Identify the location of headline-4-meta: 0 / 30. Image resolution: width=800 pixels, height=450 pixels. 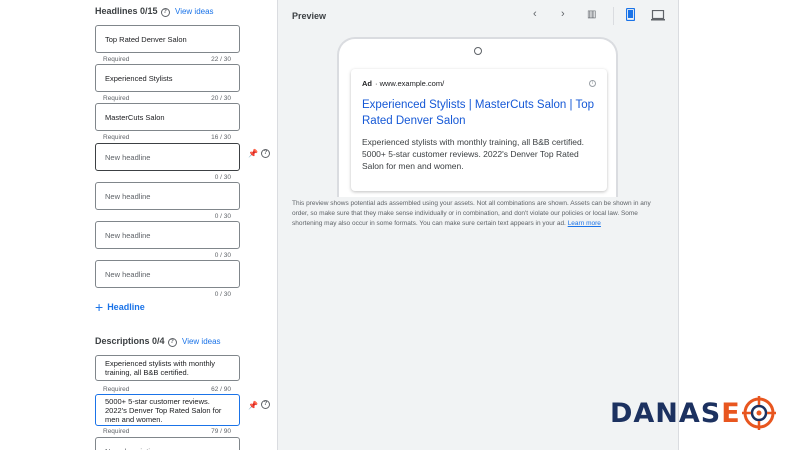
(167, 177).